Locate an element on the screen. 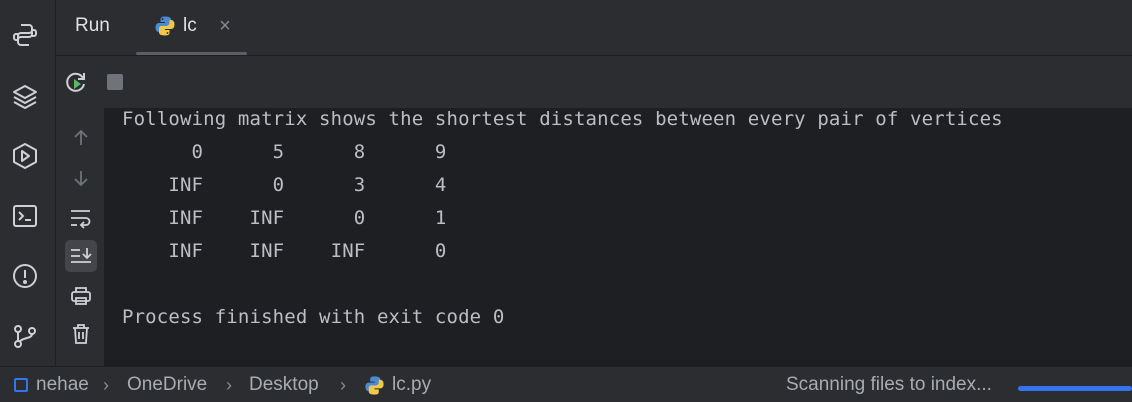 The height and width of the screenshot is (402, 1132). terminal-icon is located at coordinates (25, 216).